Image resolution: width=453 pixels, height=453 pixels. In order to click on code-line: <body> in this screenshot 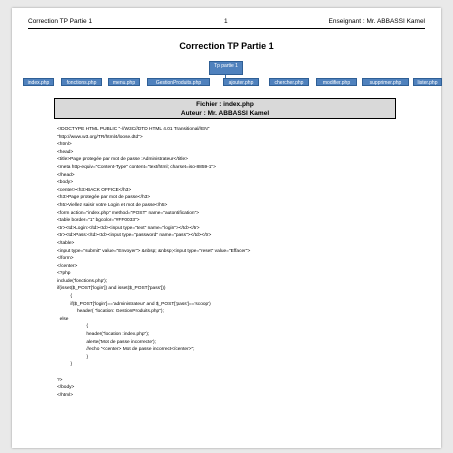, I will do `click(65, 183)`.